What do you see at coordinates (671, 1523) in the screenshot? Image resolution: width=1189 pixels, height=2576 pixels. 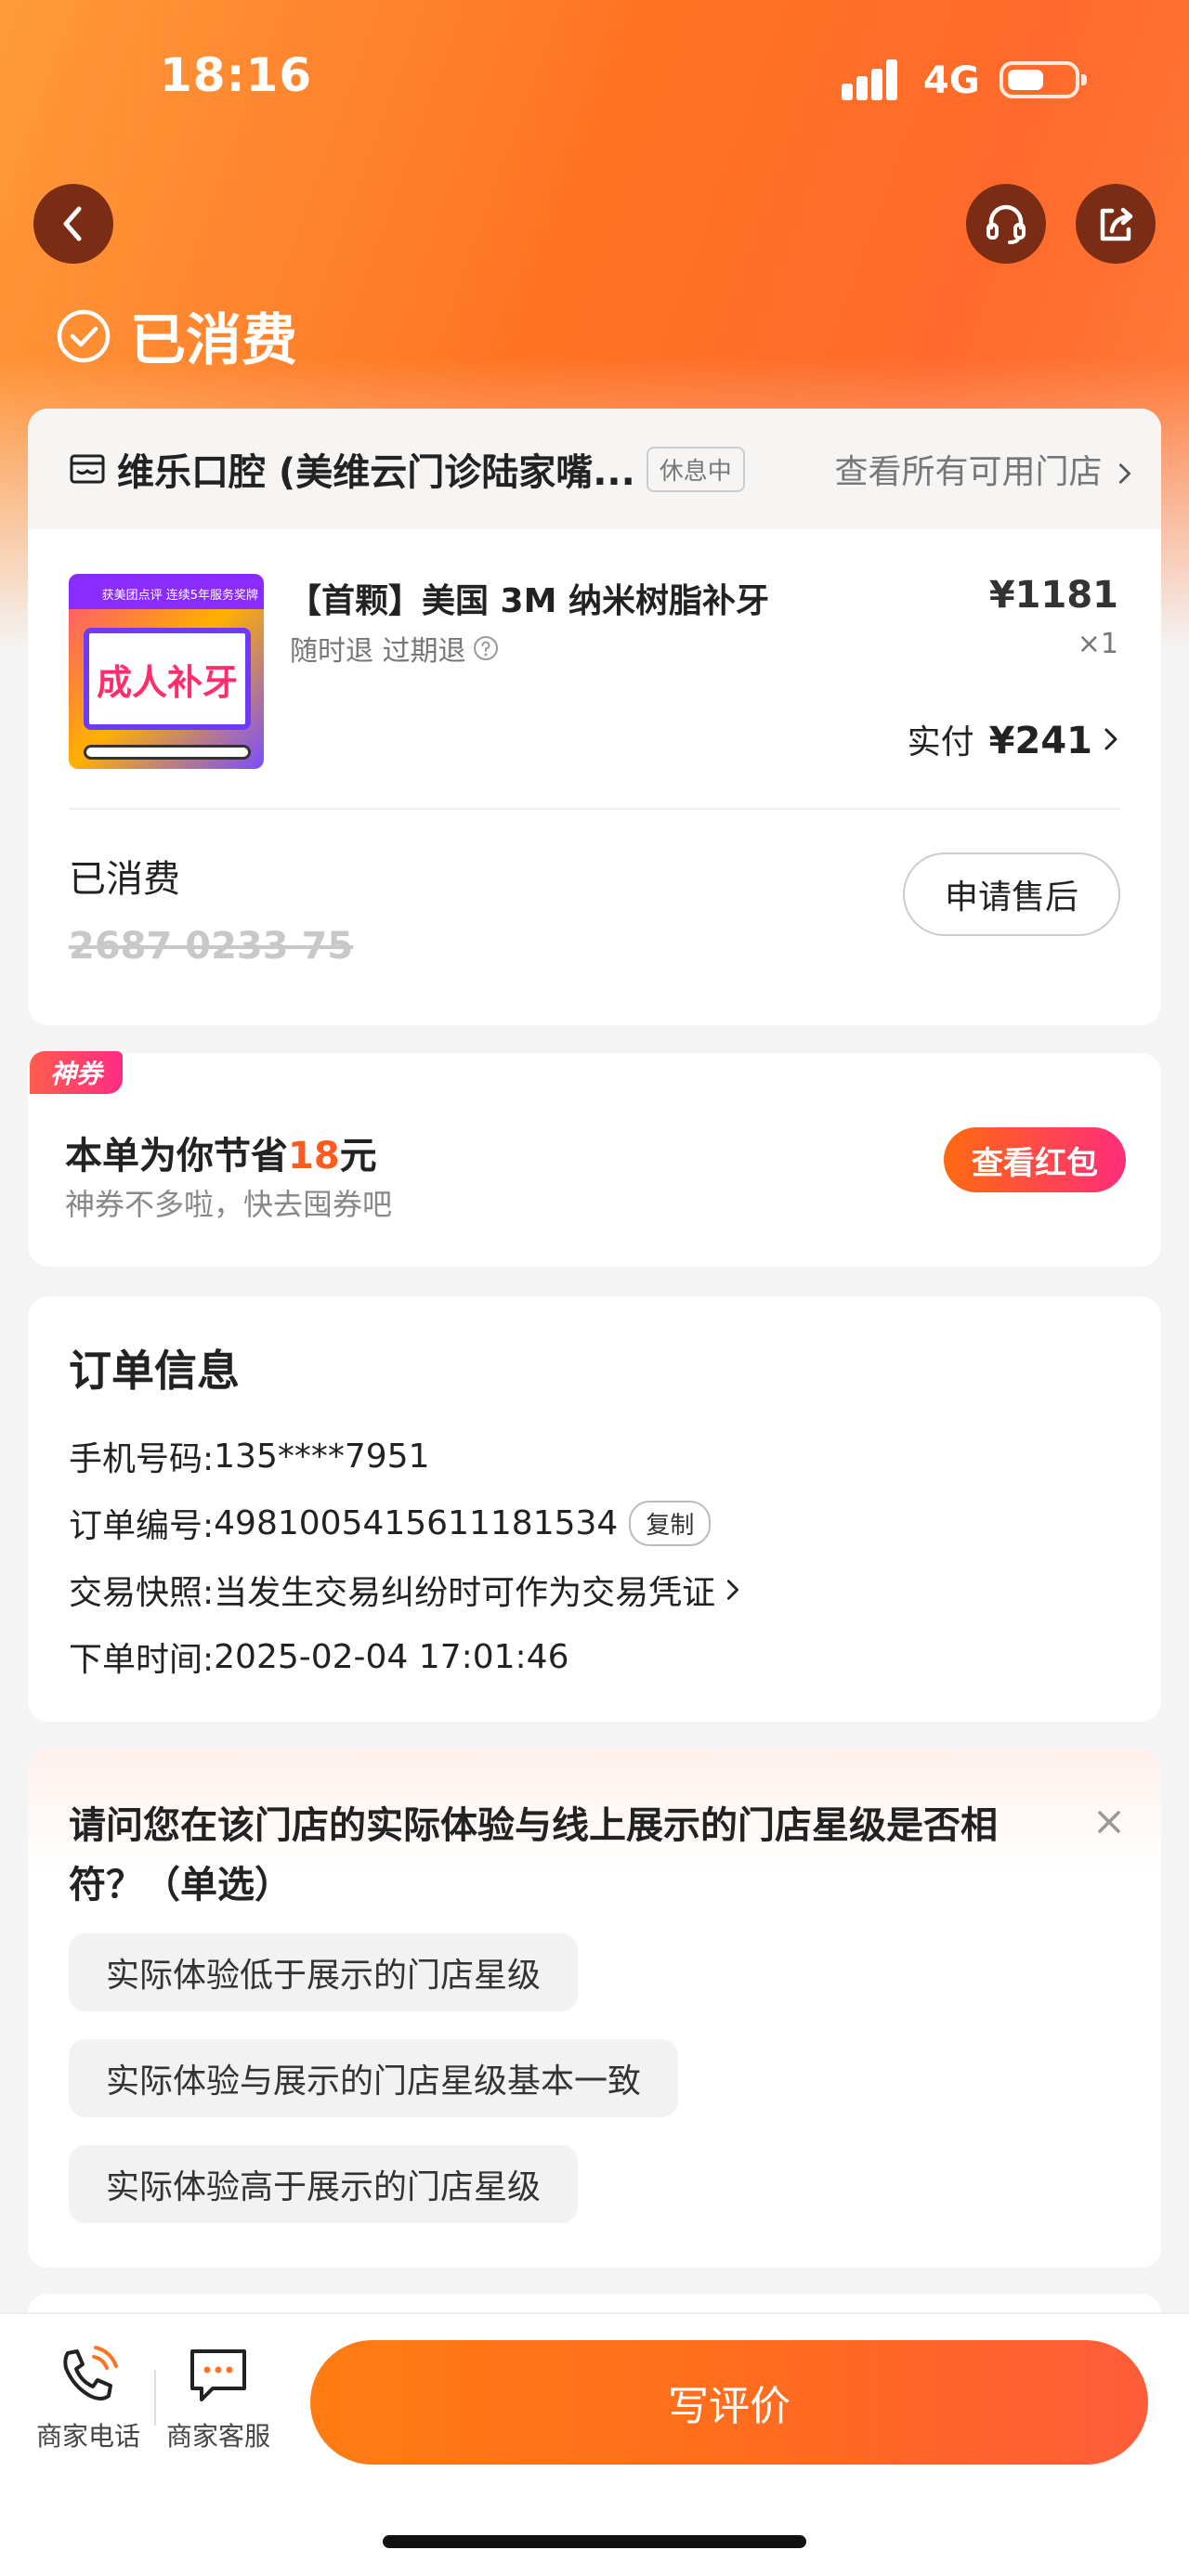 I see `copy-button: 复制` at bounding box center [671, 1523].